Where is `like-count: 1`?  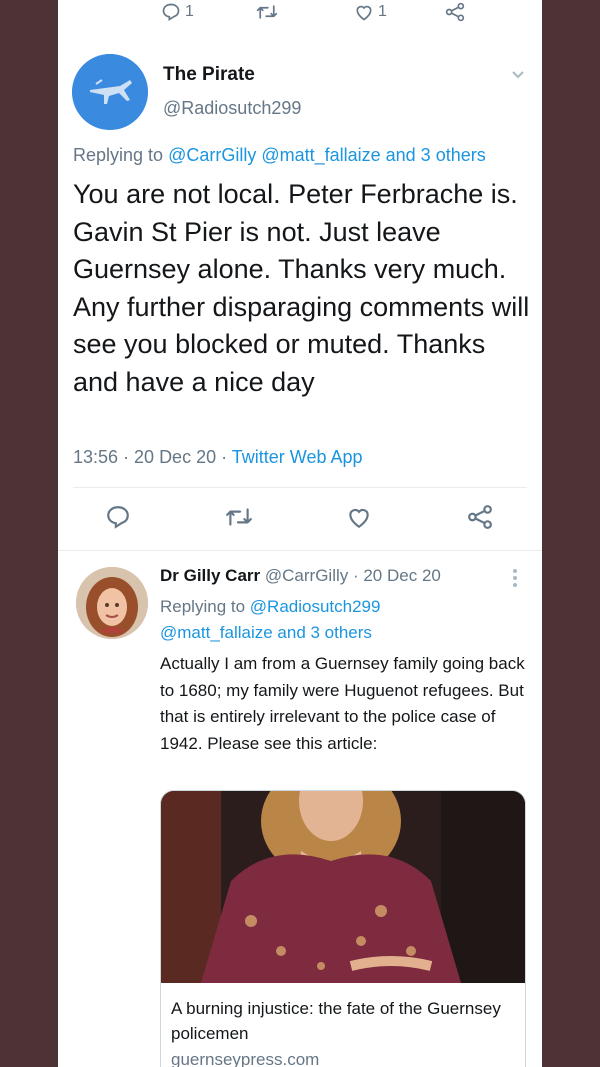
like-count: 1 is located at coordinates (382, 11).